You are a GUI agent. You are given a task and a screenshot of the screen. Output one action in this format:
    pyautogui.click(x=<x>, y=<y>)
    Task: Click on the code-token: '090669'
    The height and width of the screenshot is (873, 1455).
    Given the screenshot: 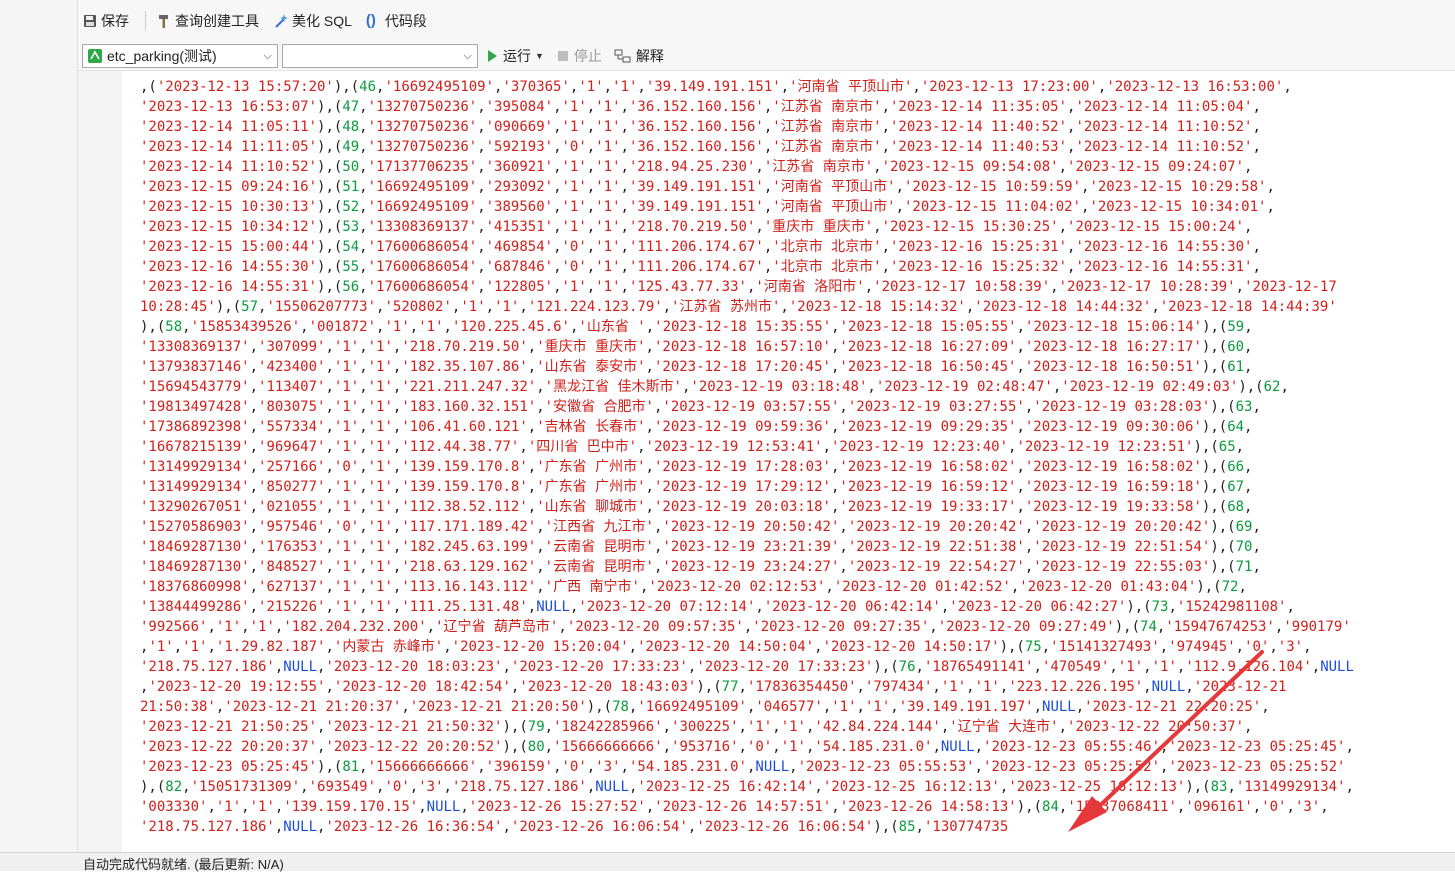 What is the action you would take?
    pyautogui.click(x=519, y=127)
    